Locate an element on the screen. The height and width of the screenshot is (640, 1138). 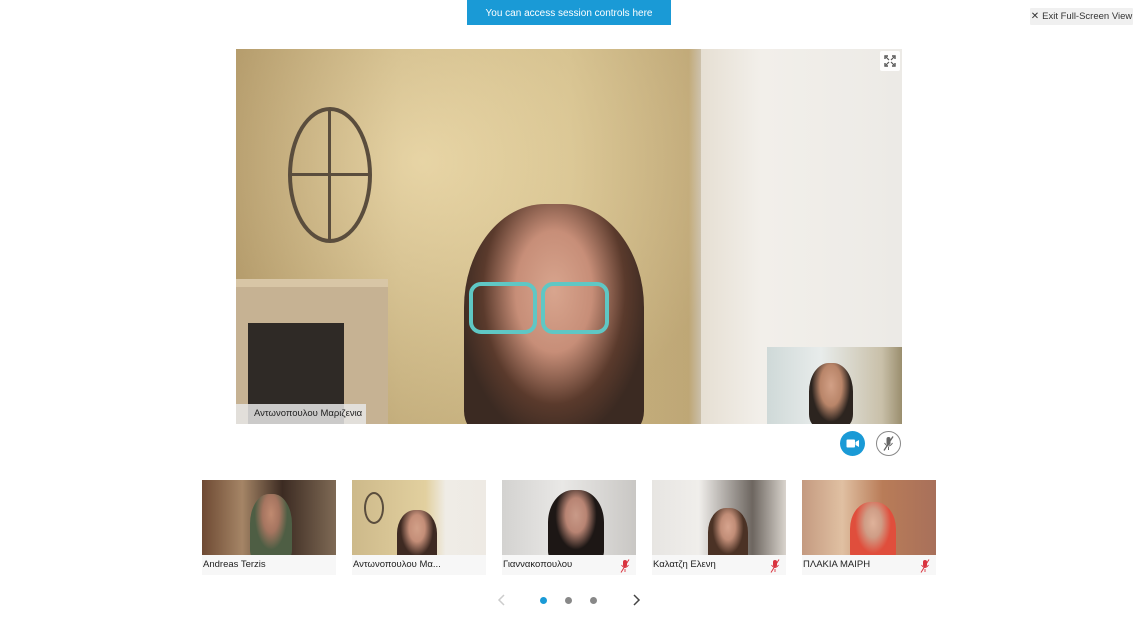
participant-name: Andreas Terzis is located at coordinates (234, 564).